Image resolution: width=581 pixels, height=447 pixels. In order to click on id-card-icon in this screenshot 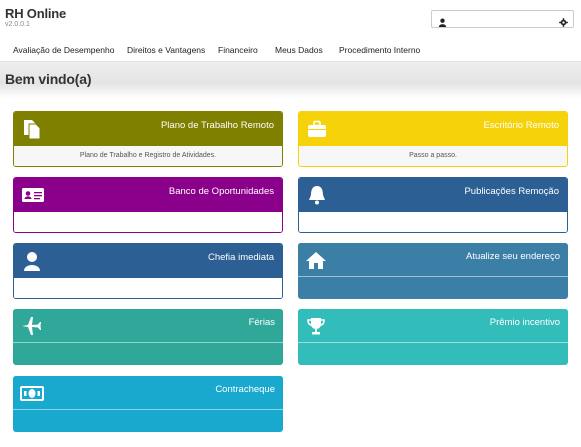, I will do `click(32, 195)`.